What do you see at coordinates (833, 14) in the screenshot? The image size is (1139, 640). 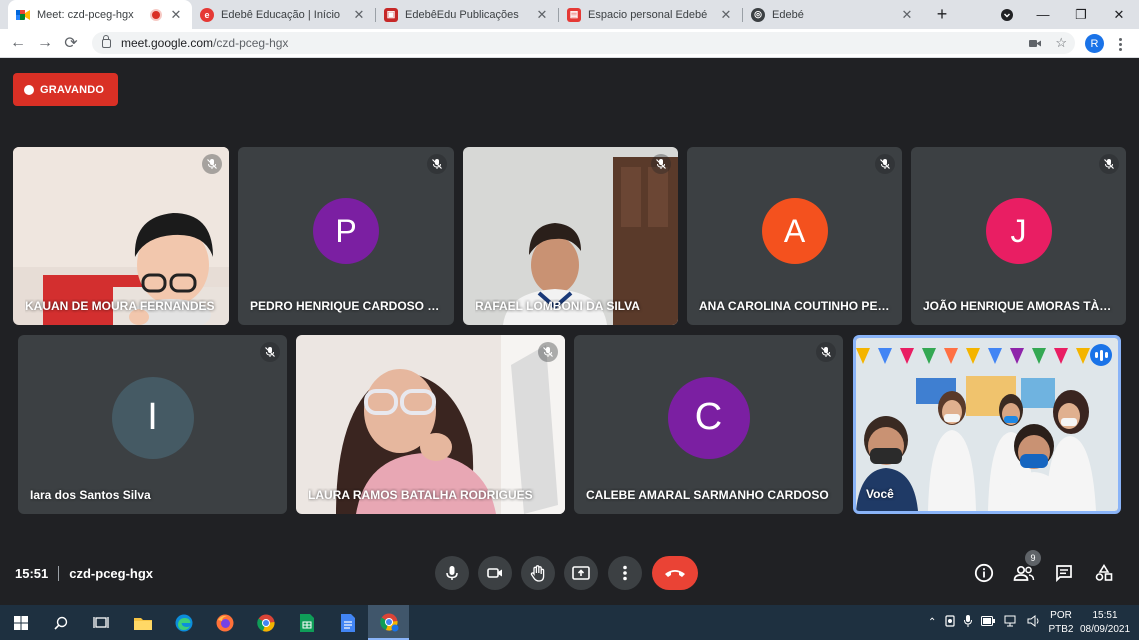 I see `tab-edebe: ◎ Edebé ✕` at bounding box center [833, 14].